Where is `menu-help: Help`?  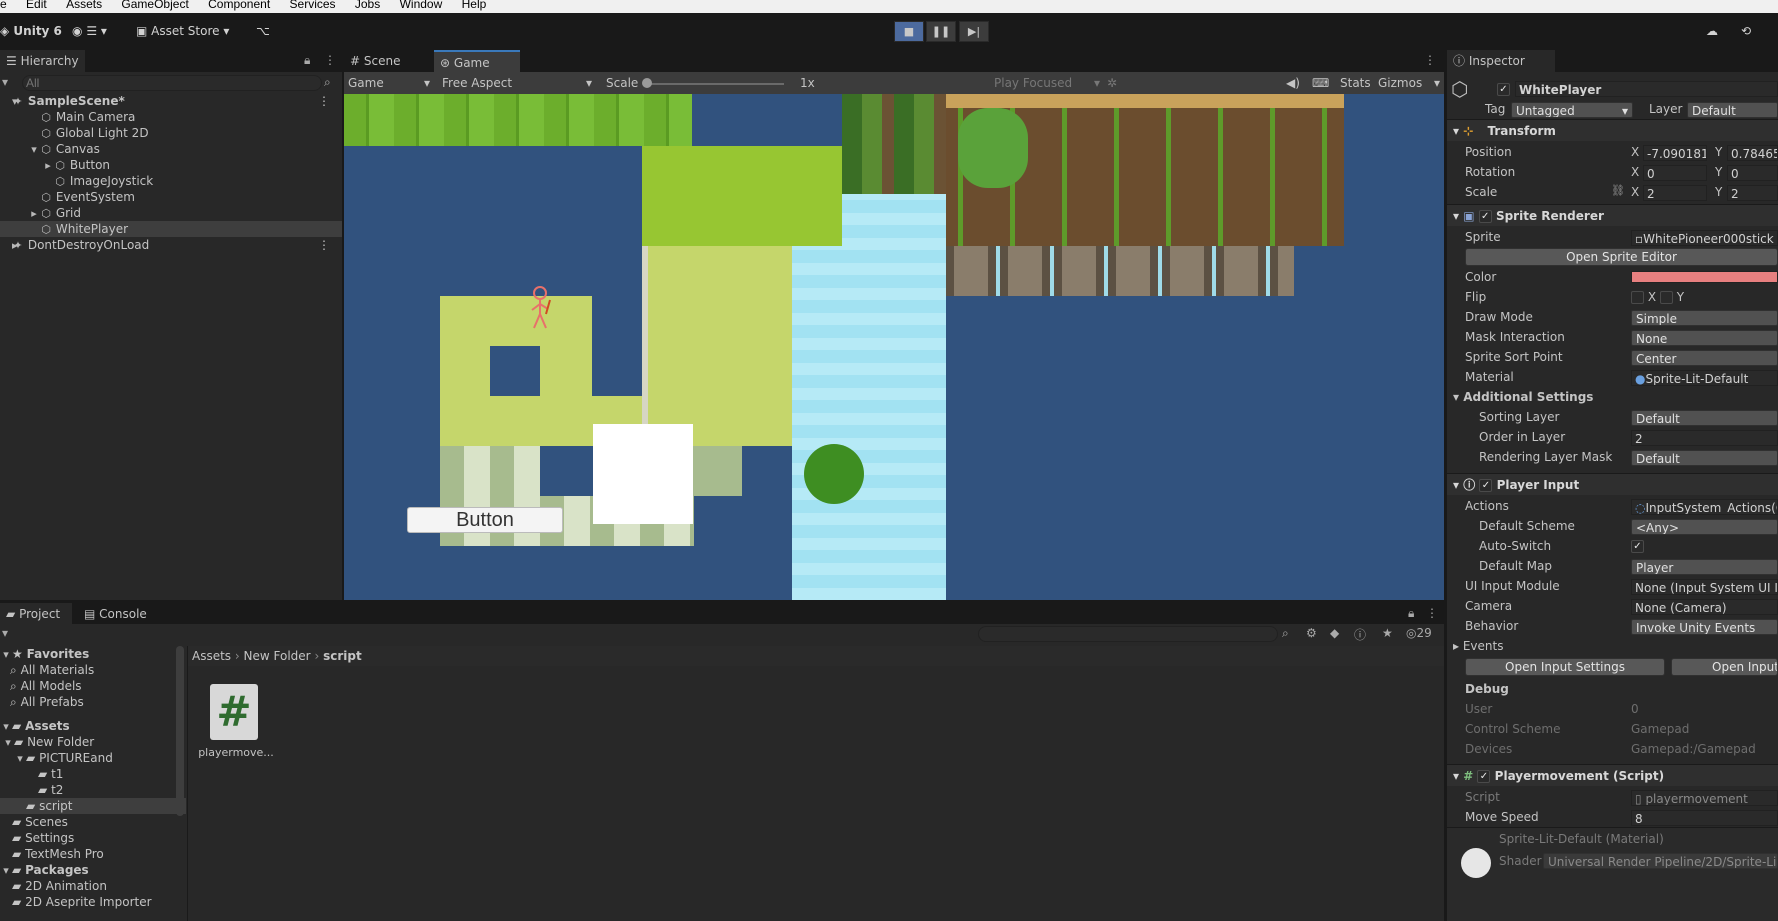 menu-help: Help is located at coordinates (474, 5).